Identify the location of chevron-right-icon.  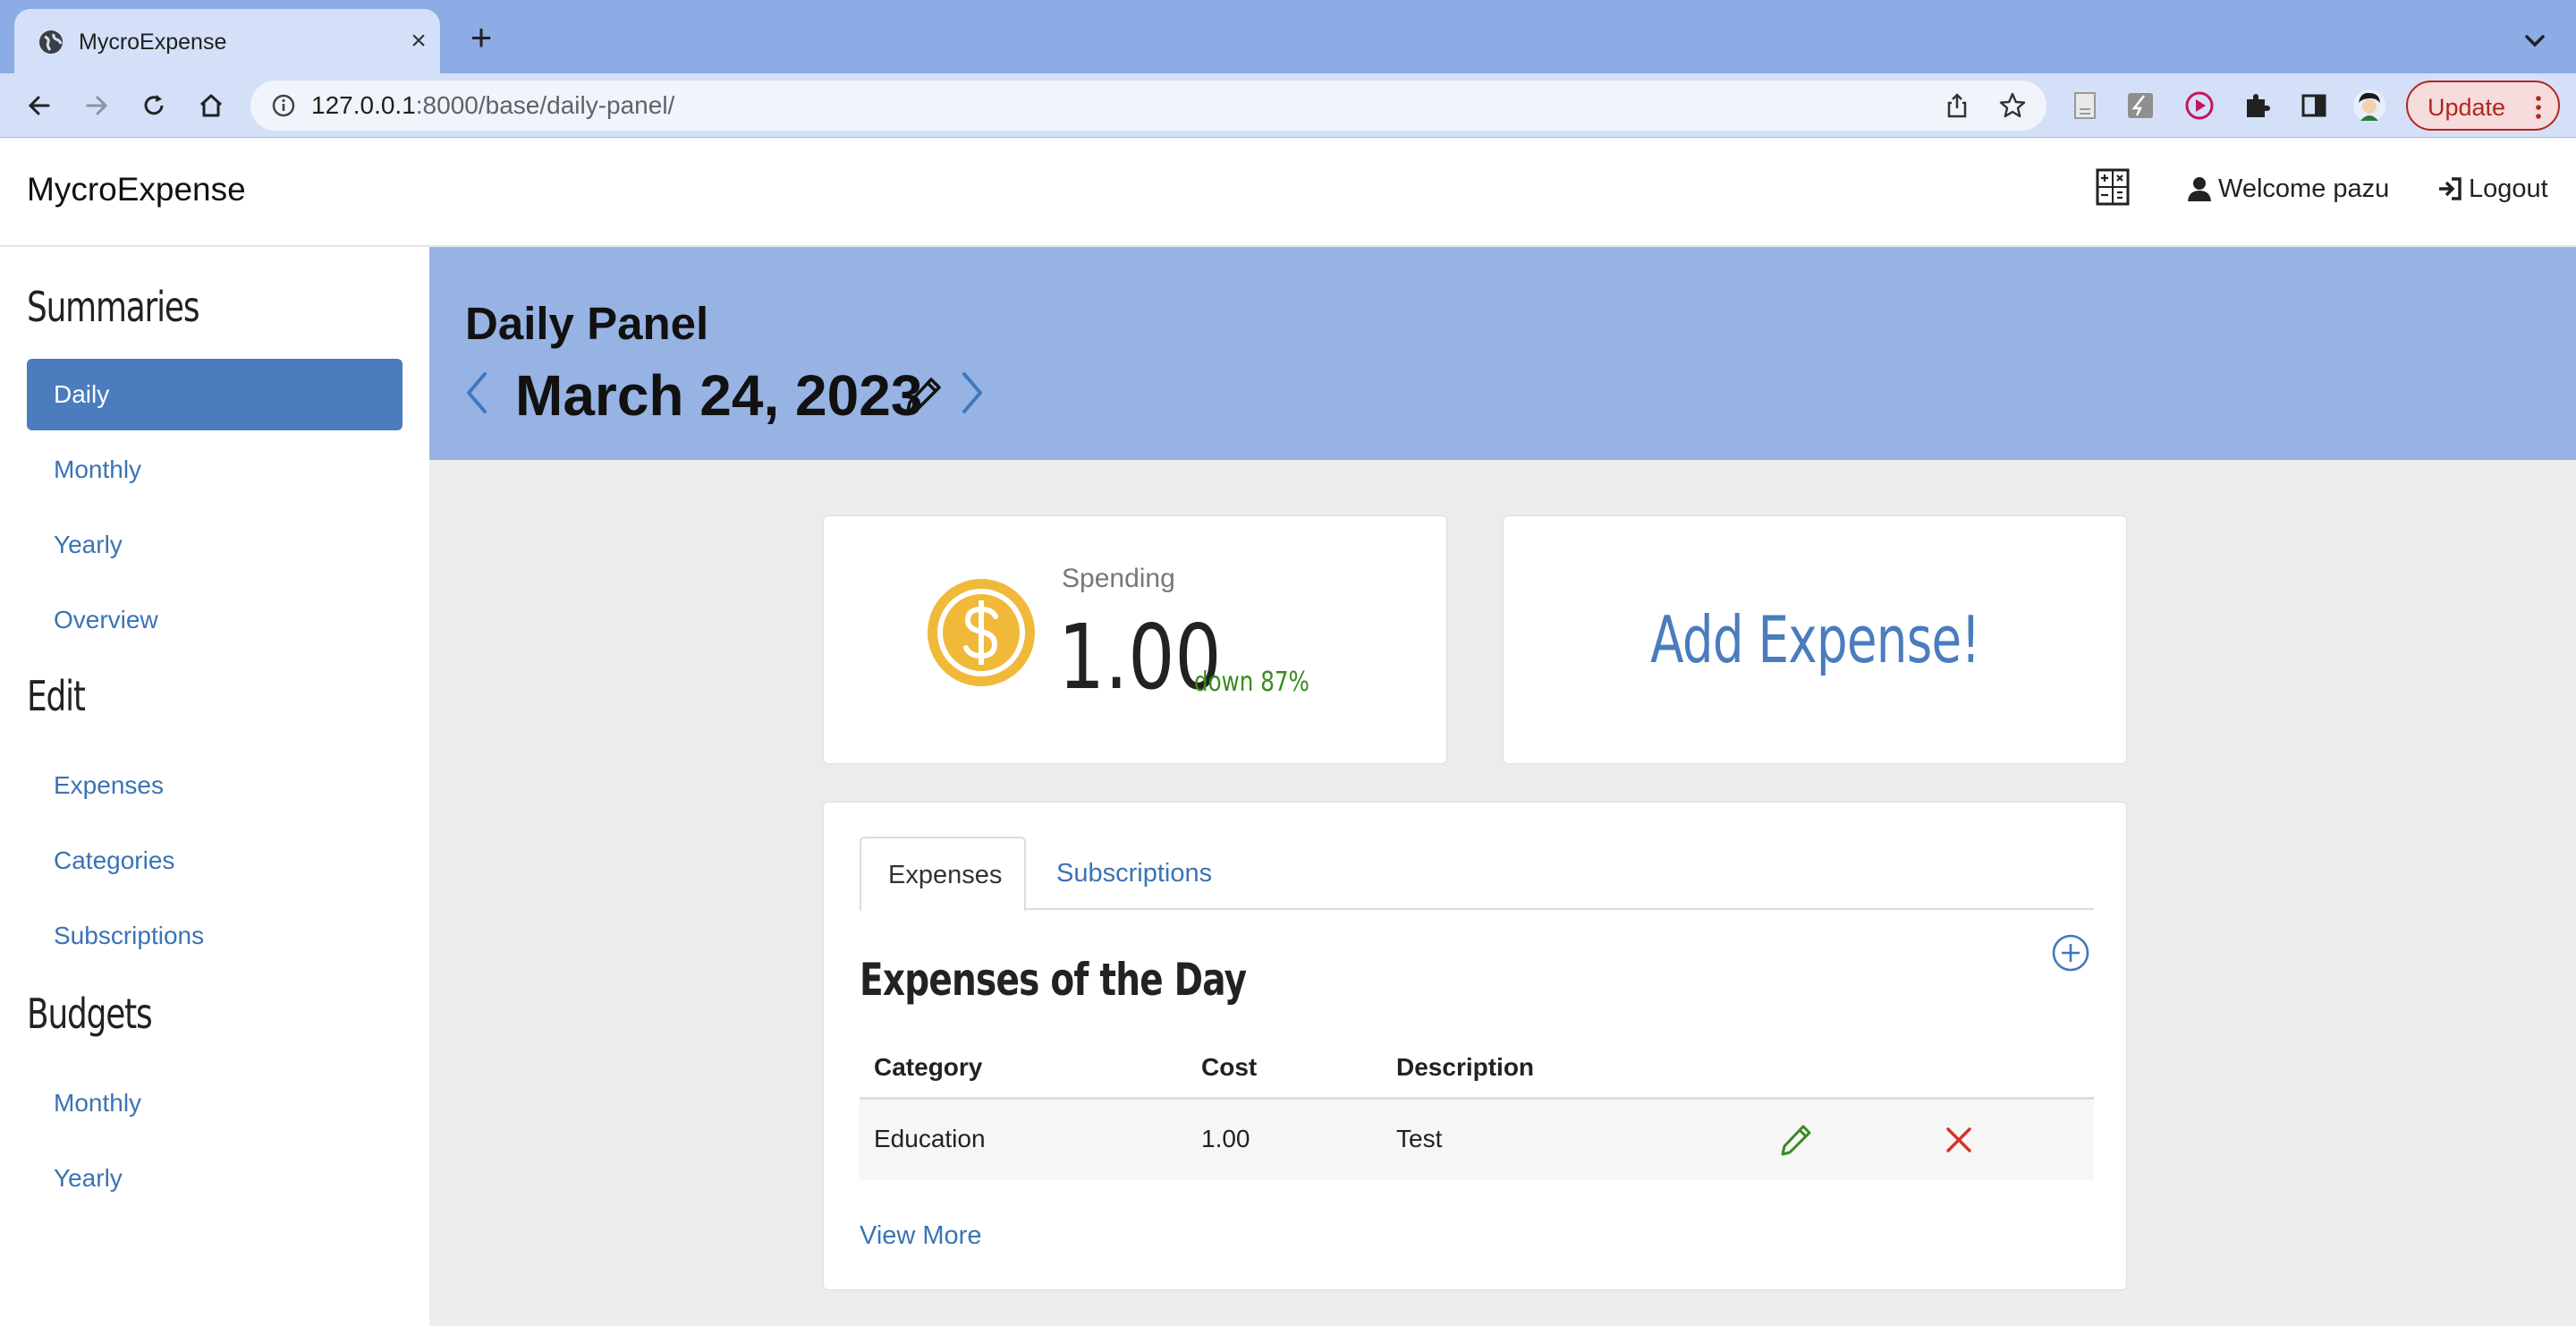
(972, 393).